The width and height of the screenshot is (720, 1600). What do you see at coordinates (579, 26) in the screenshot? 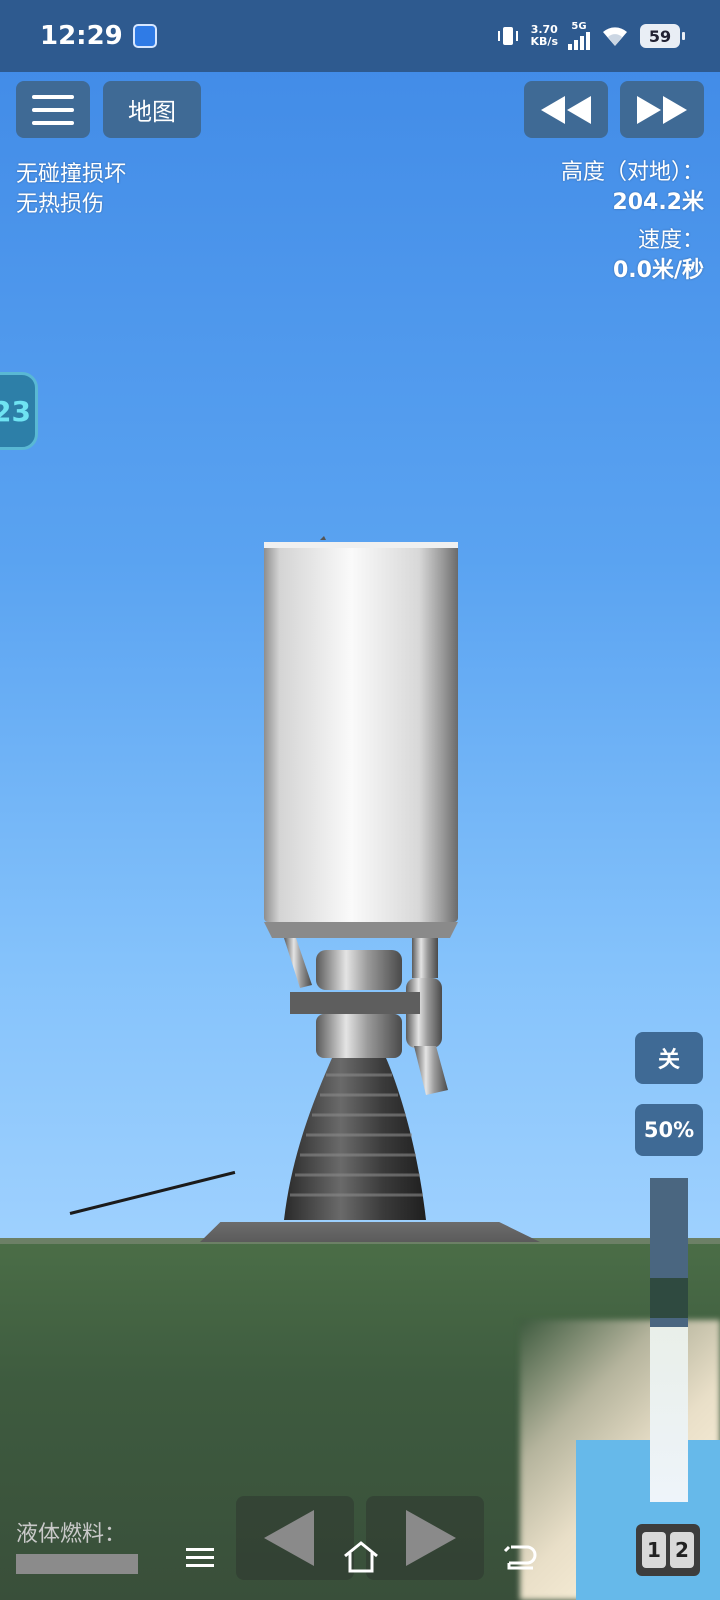
I see `network-type: 5G` at bounding box center [579, 26].